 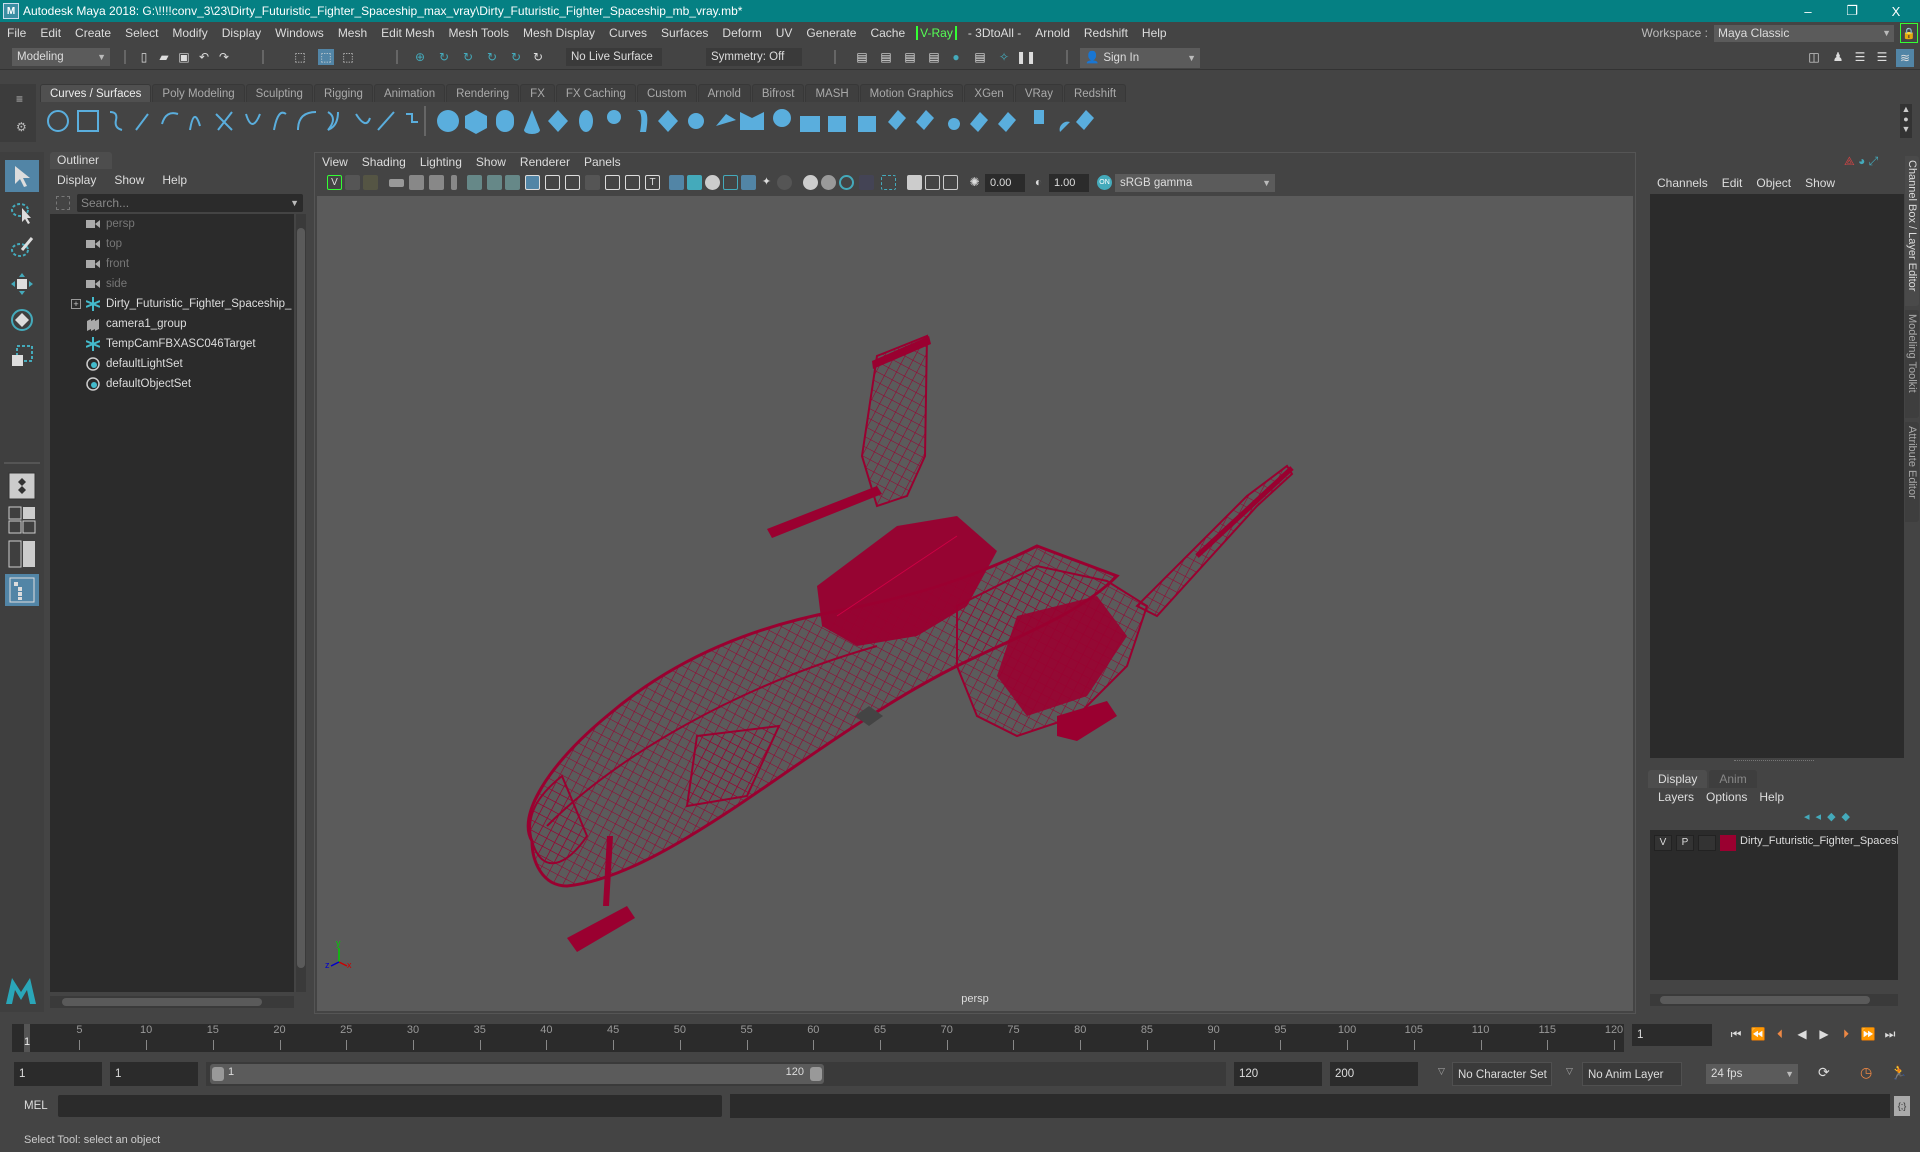 What do you see at coordinates (538, 57) in the screenshot?
I see `snap-vertex-icon: ↻` at bounding box center [538, 57].